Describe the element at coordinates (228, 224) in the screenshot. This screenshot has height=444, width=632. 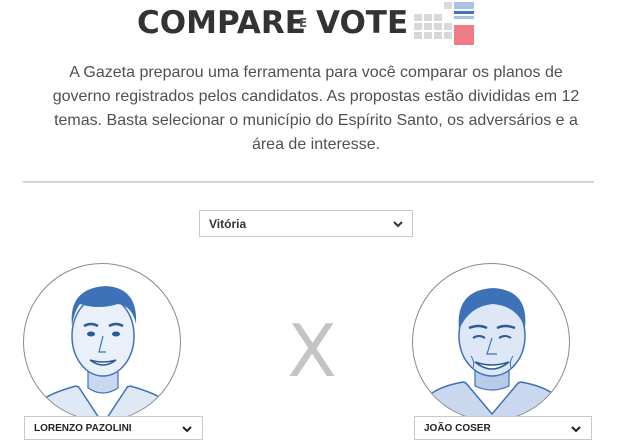
I see `city-select-value: Vitória` at that location.